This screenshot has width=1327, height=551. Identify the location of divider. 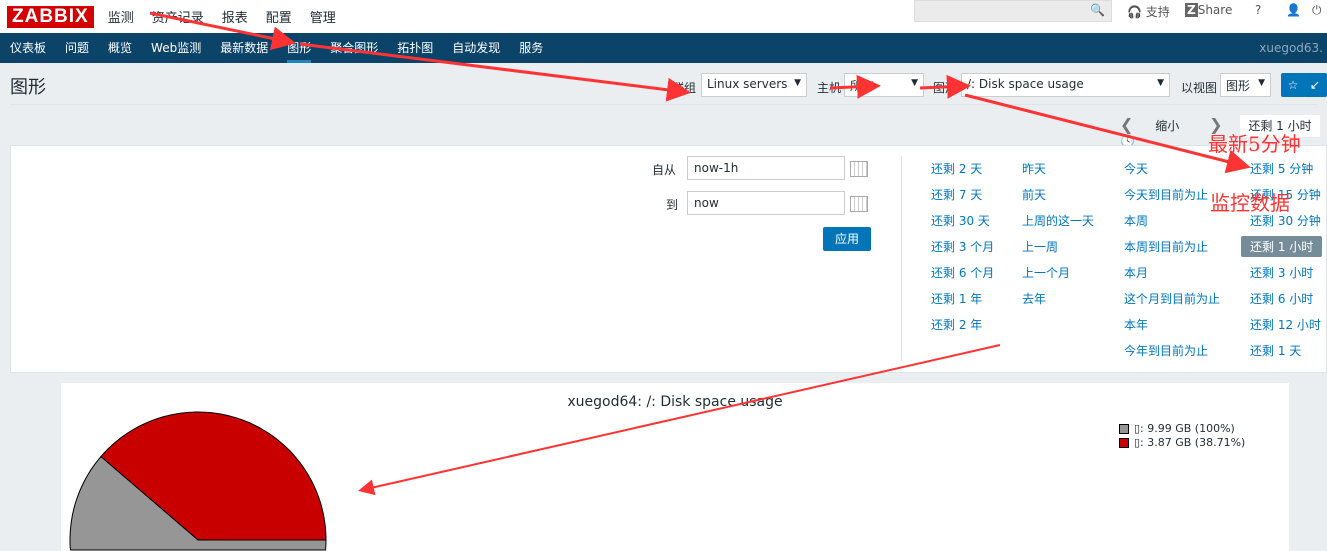
(901, 258).